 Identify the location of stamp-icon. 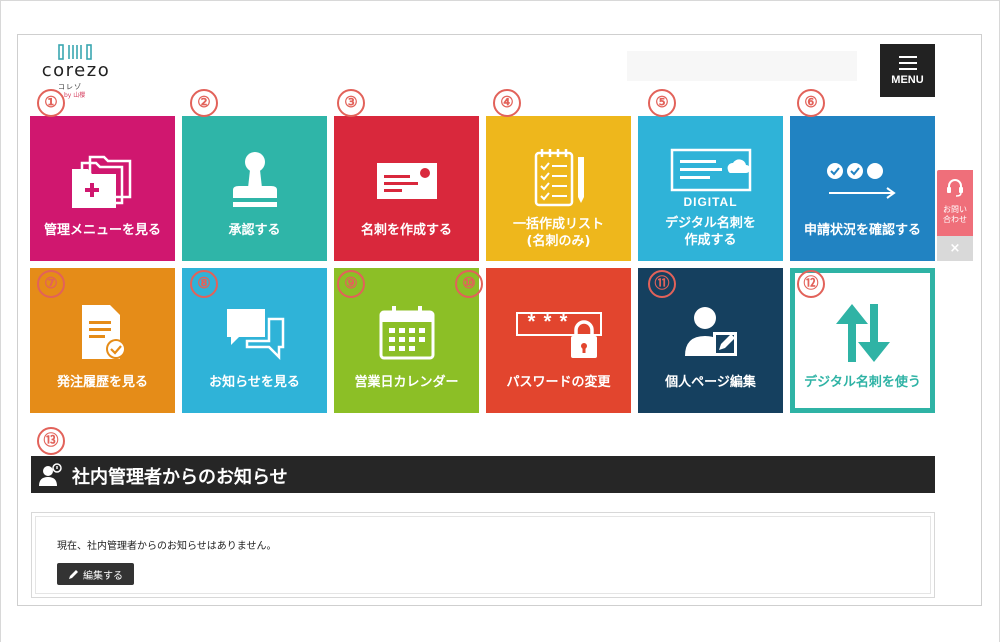
(254, 181).